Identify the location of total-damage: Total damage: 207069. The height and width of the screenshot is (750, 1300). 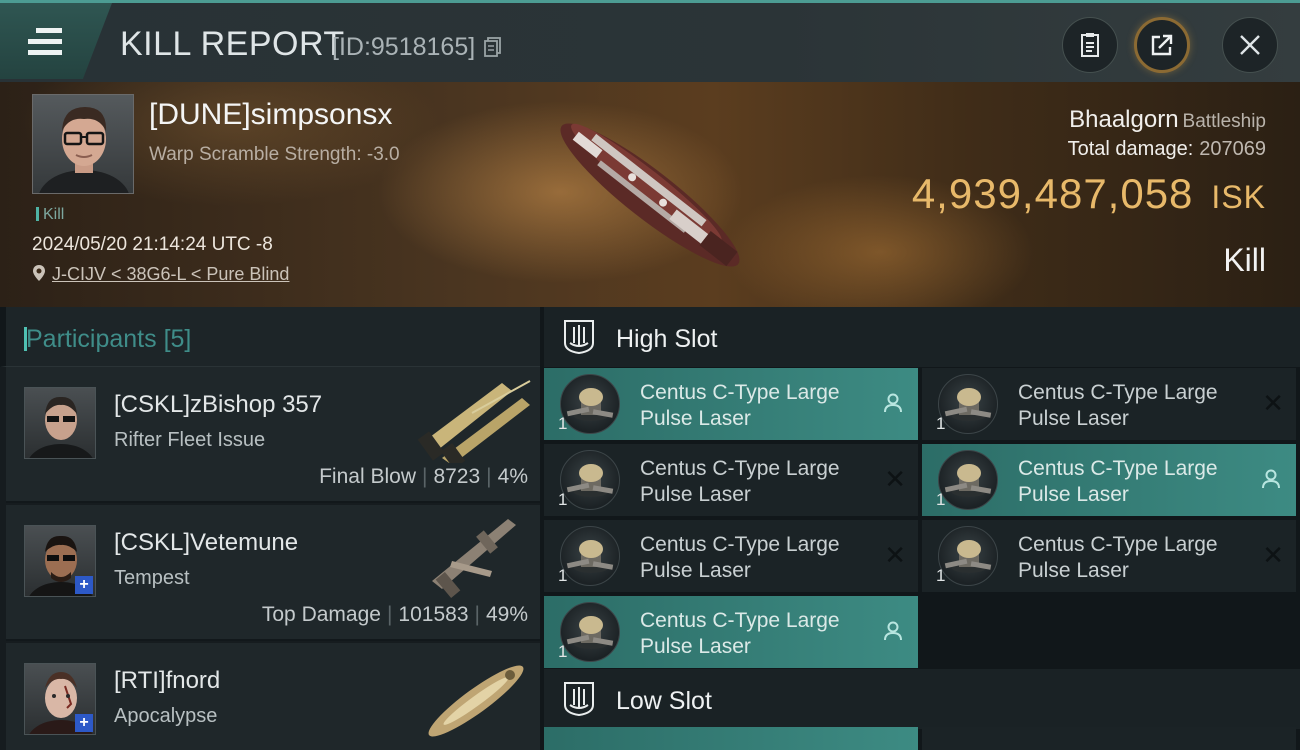
(1167, 149).